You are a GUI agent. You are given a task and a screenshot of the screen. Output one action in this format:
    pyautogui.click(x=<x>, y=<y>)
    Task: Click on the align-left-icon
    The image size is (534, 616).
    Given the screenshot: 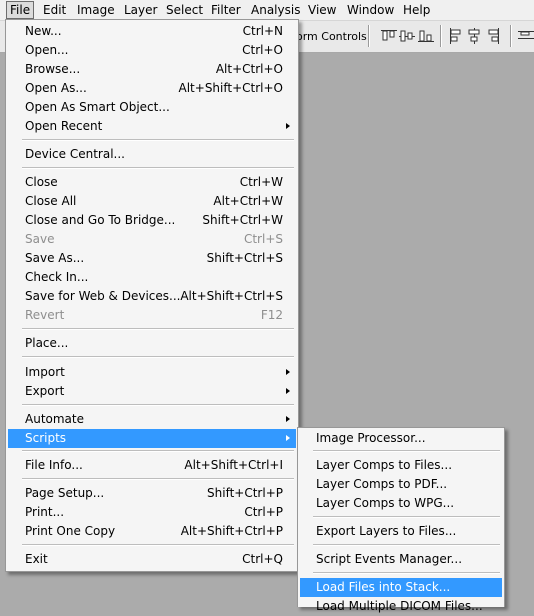 What is the action you would take?
    pyautogui.click(x=456, y=36)
    